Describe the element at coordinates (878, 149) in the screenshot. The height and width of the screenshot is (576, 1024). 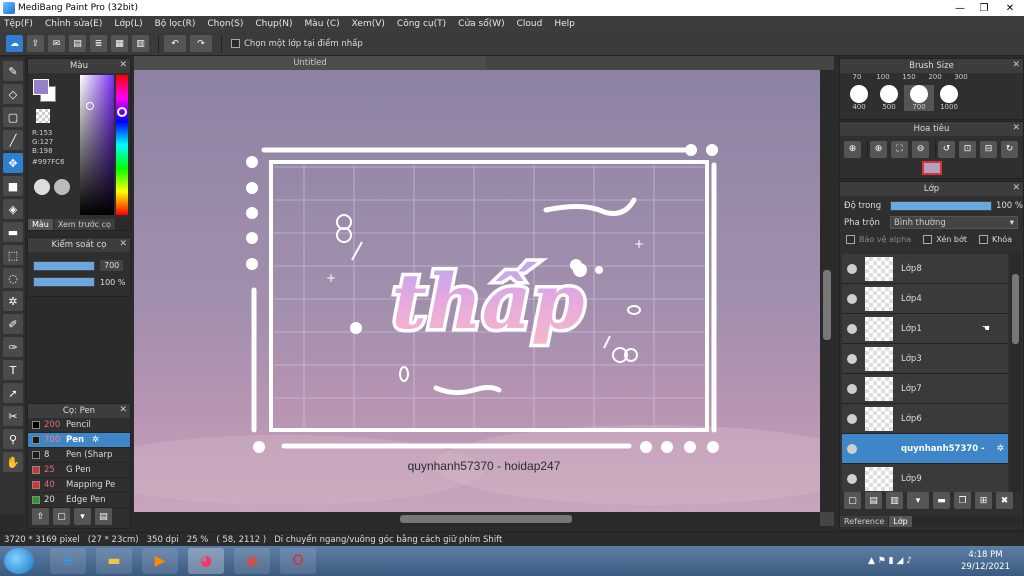
I see `zoom-plus-icon: ⊕` at that location.